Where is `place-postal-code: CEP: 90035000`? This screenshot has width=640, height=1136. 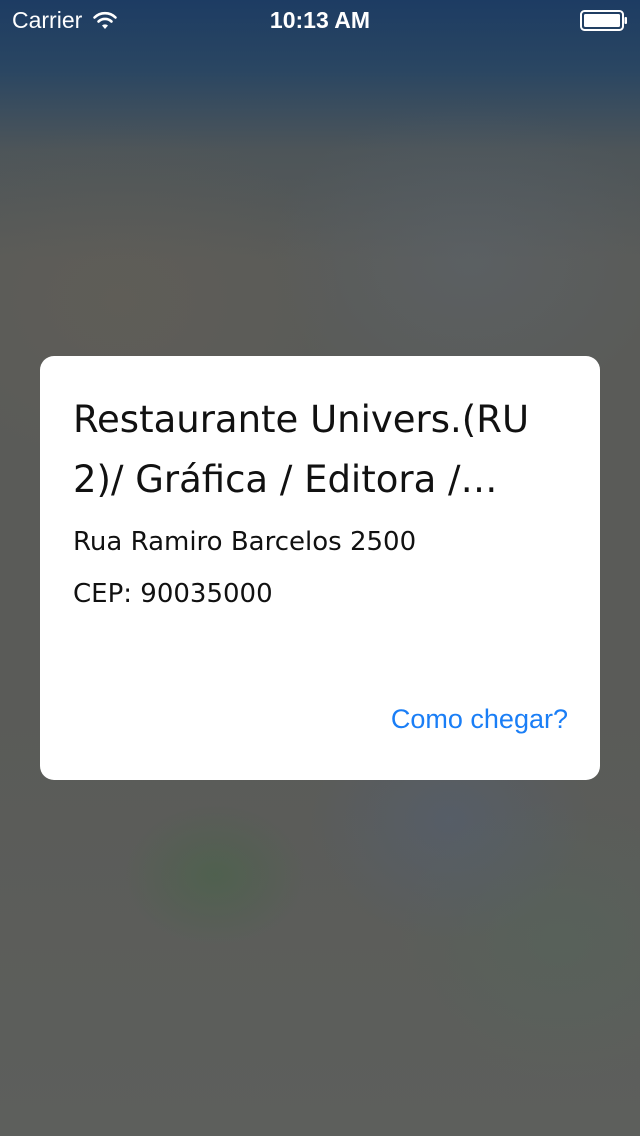 place-postal-code: CEP: 90035000 is located at coordinates (173, 594).